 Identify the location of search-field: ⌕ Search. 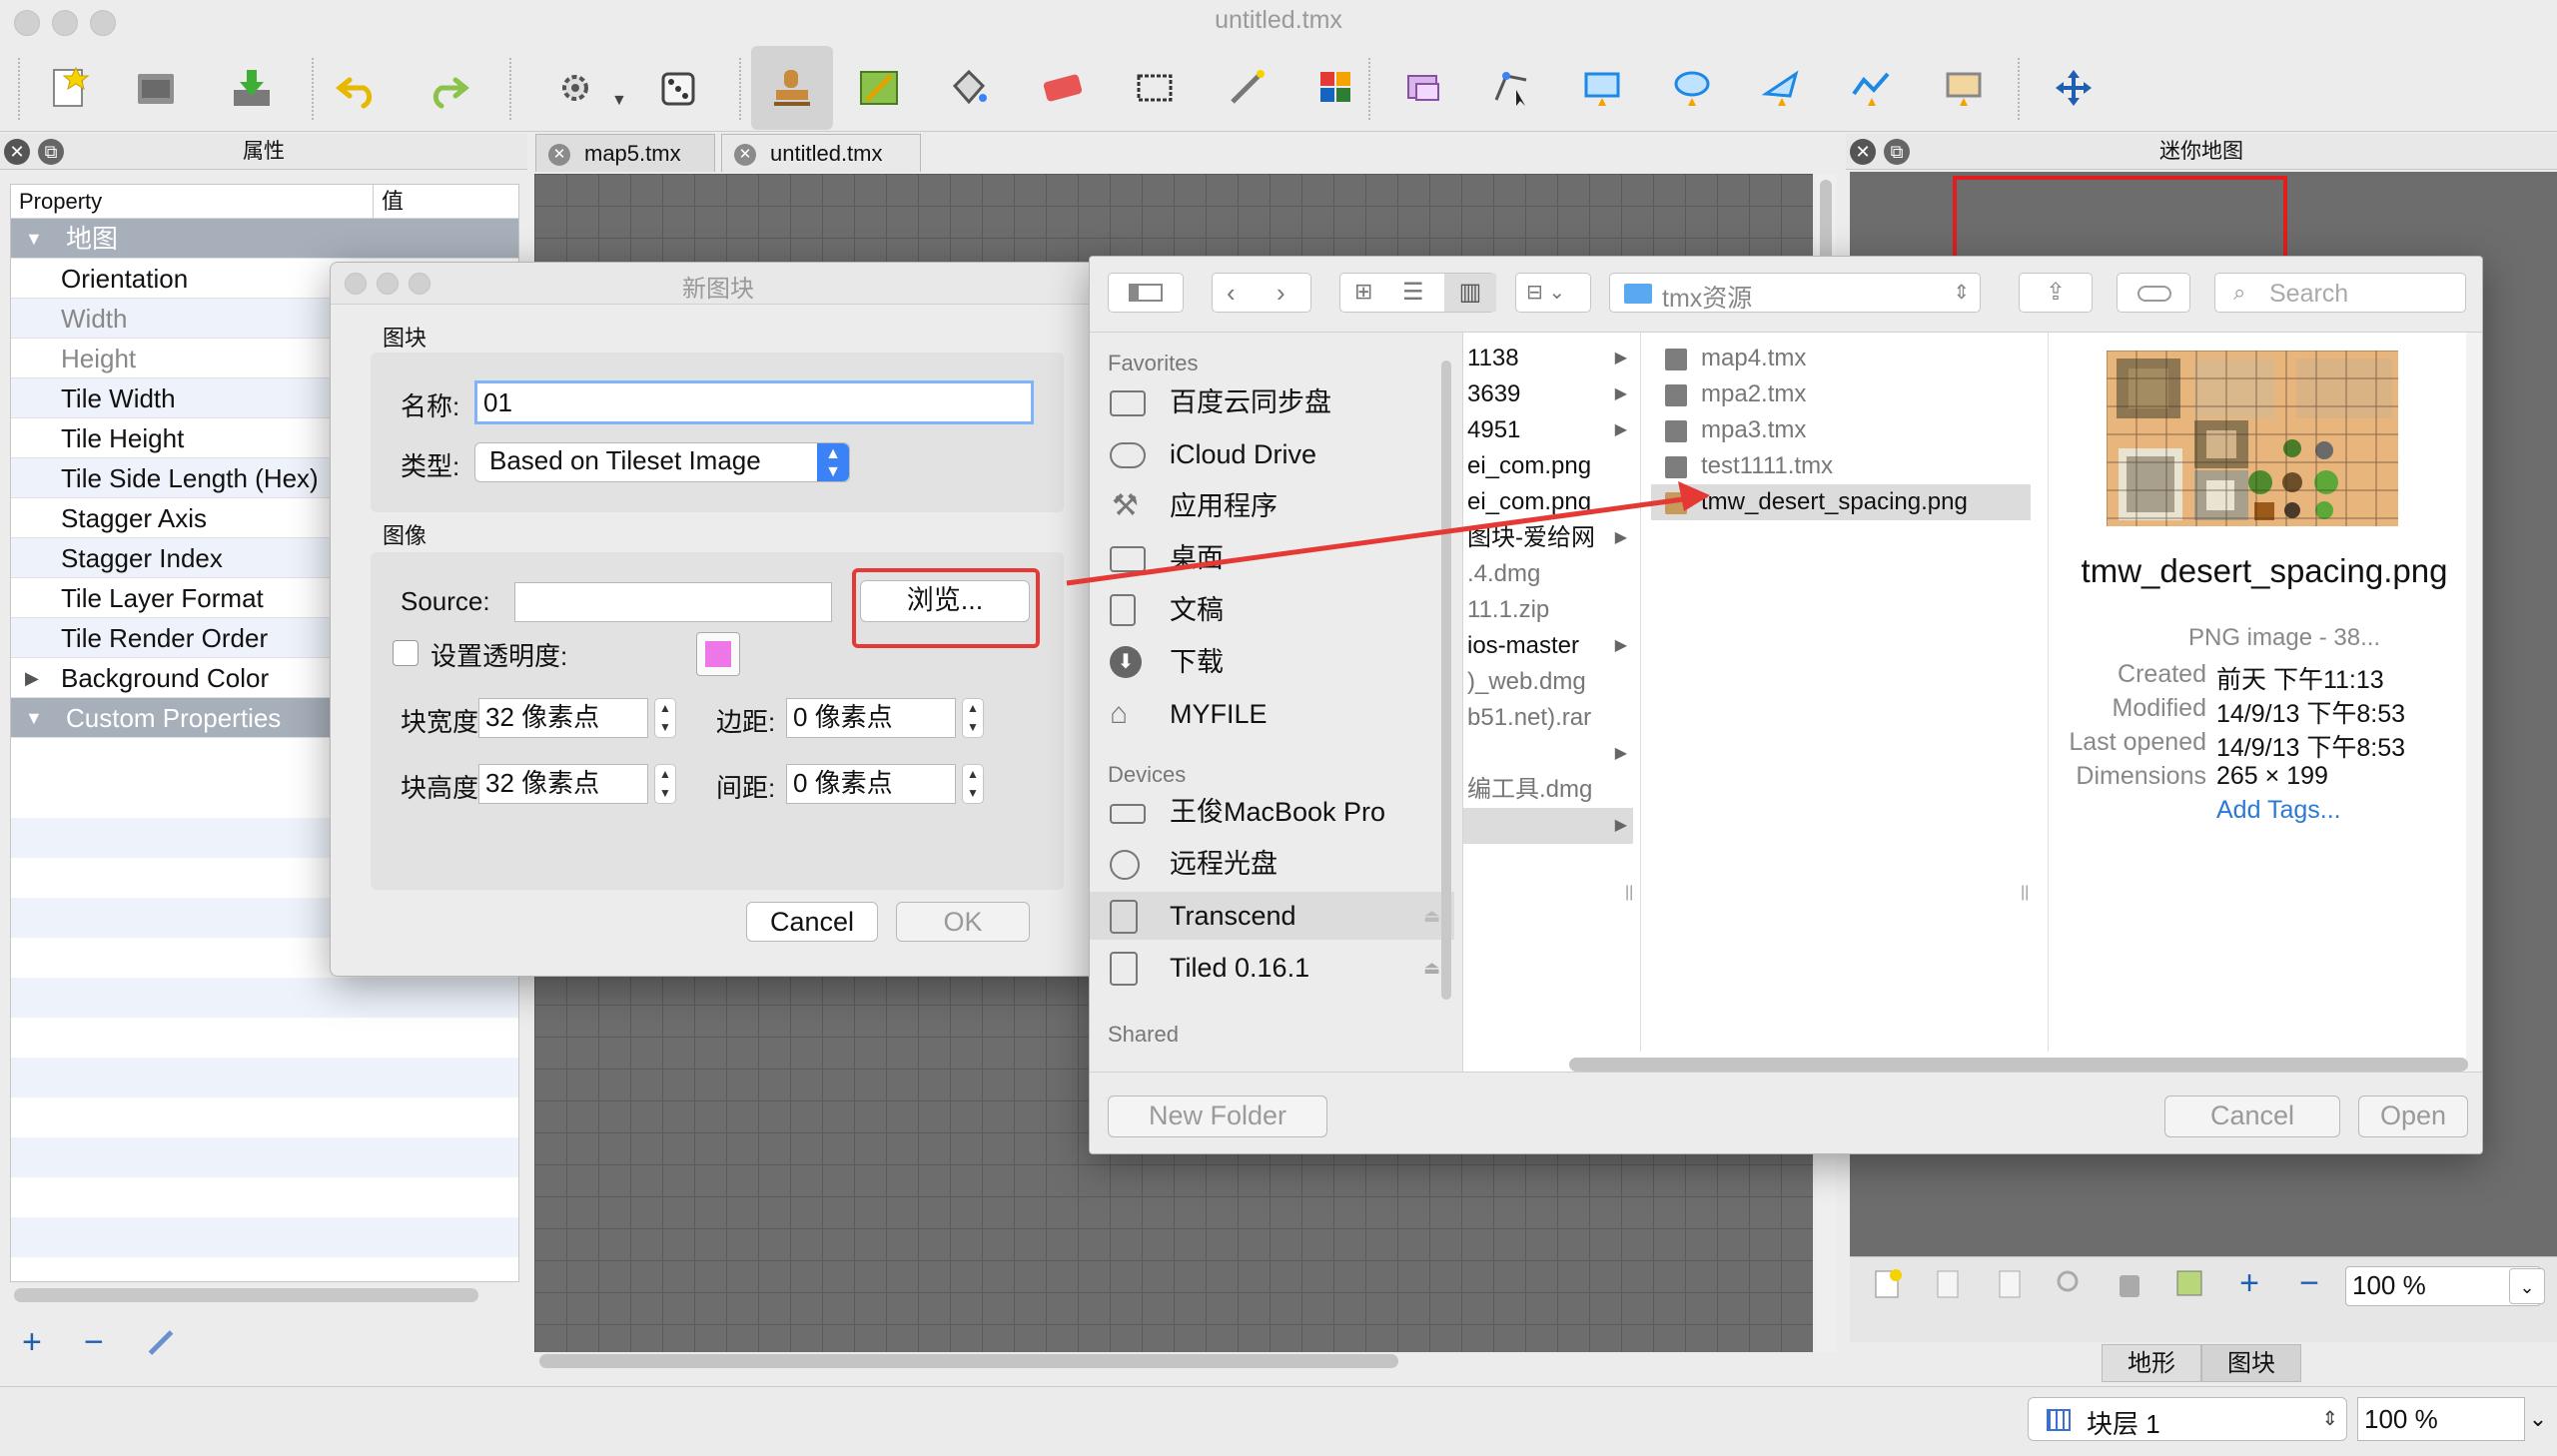
(2340, 293).